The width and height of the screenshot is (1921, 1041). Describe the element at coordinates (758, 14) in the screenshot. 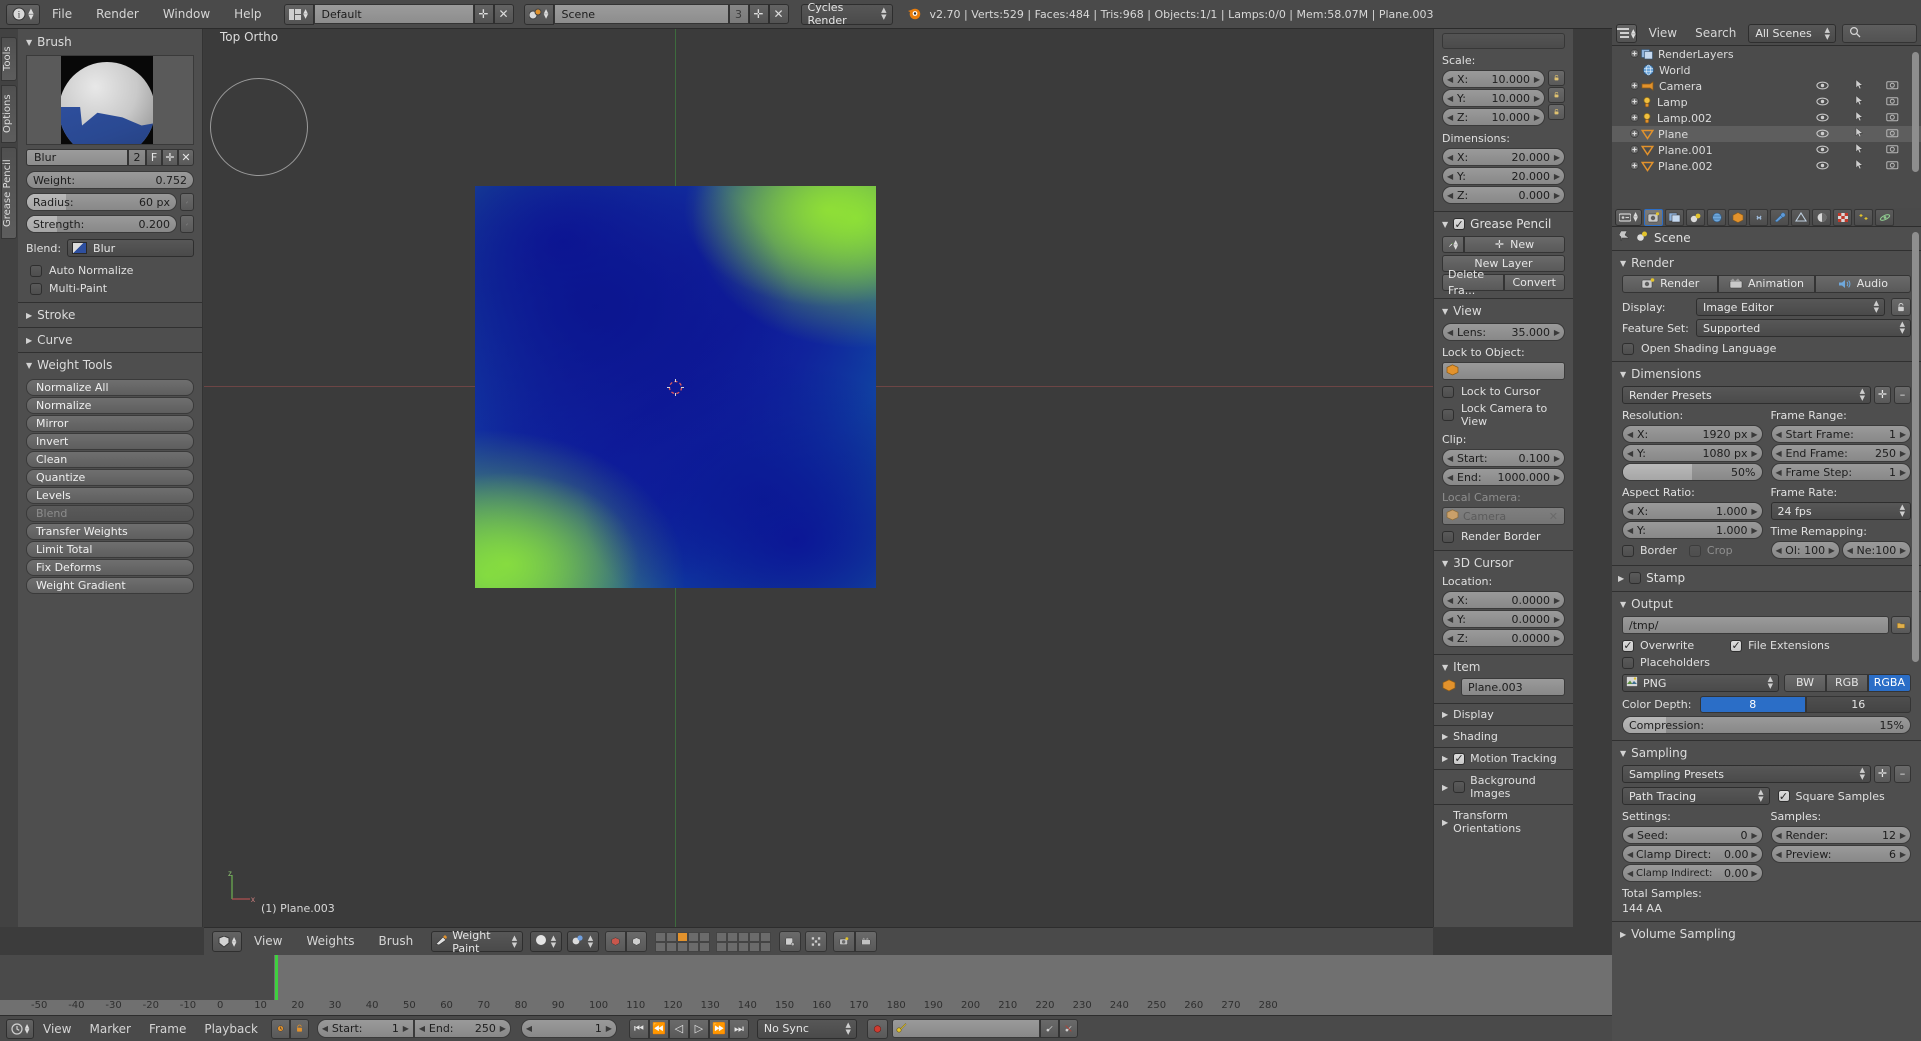

I see `new-scene-button: ✛` at that location.